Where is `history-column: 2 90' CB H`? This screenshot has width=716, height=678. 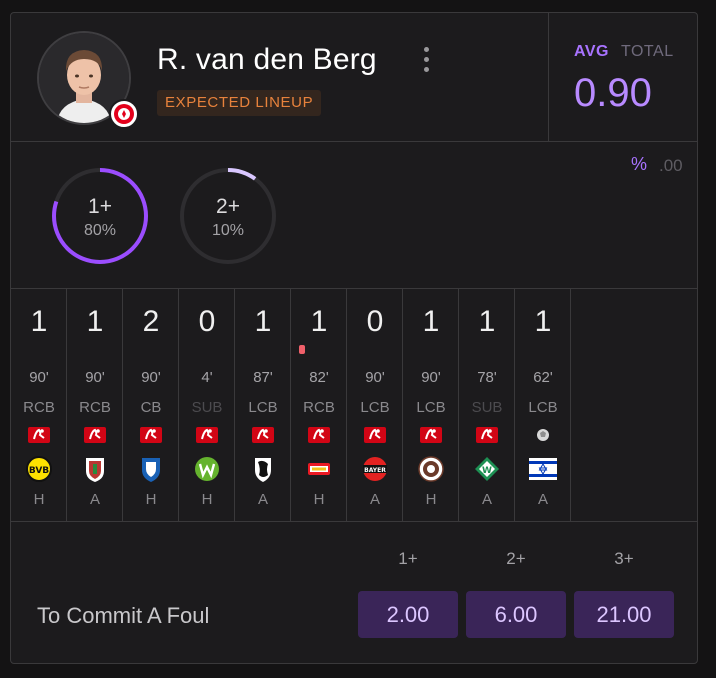 history-column: 2 90' CB H is located at coordinates (151, 405).